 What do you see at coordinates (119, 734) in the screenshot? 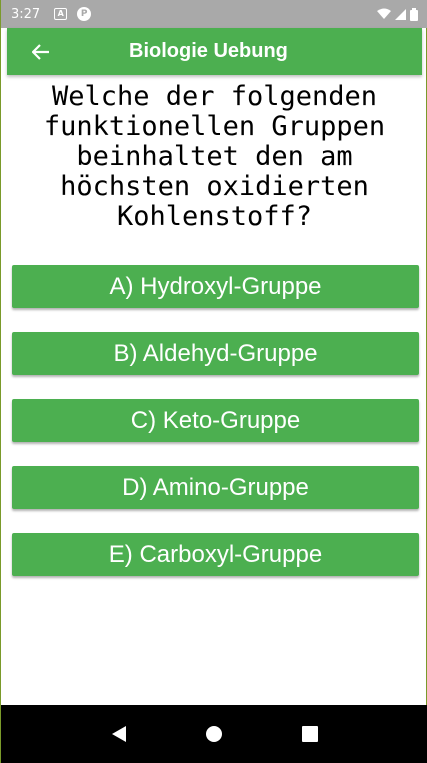
I see `nav-back-icon` at bounding box center [119, 734].